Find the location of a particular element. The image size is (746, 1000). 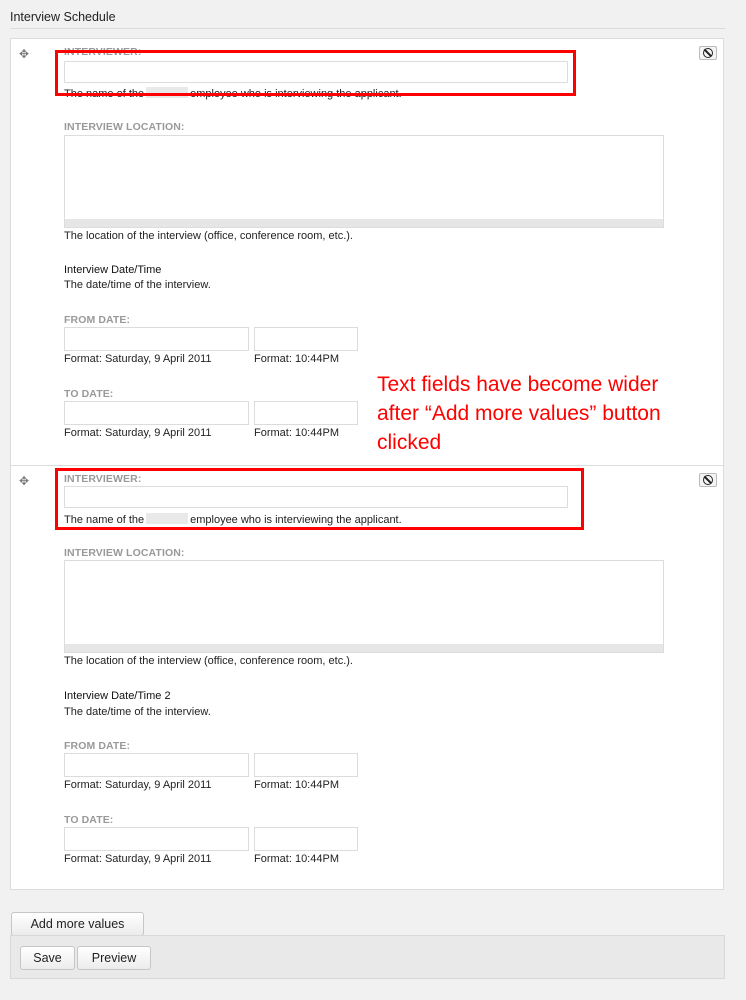

datetime-title: Interview Date/Time is located at coordinates (113, 270).